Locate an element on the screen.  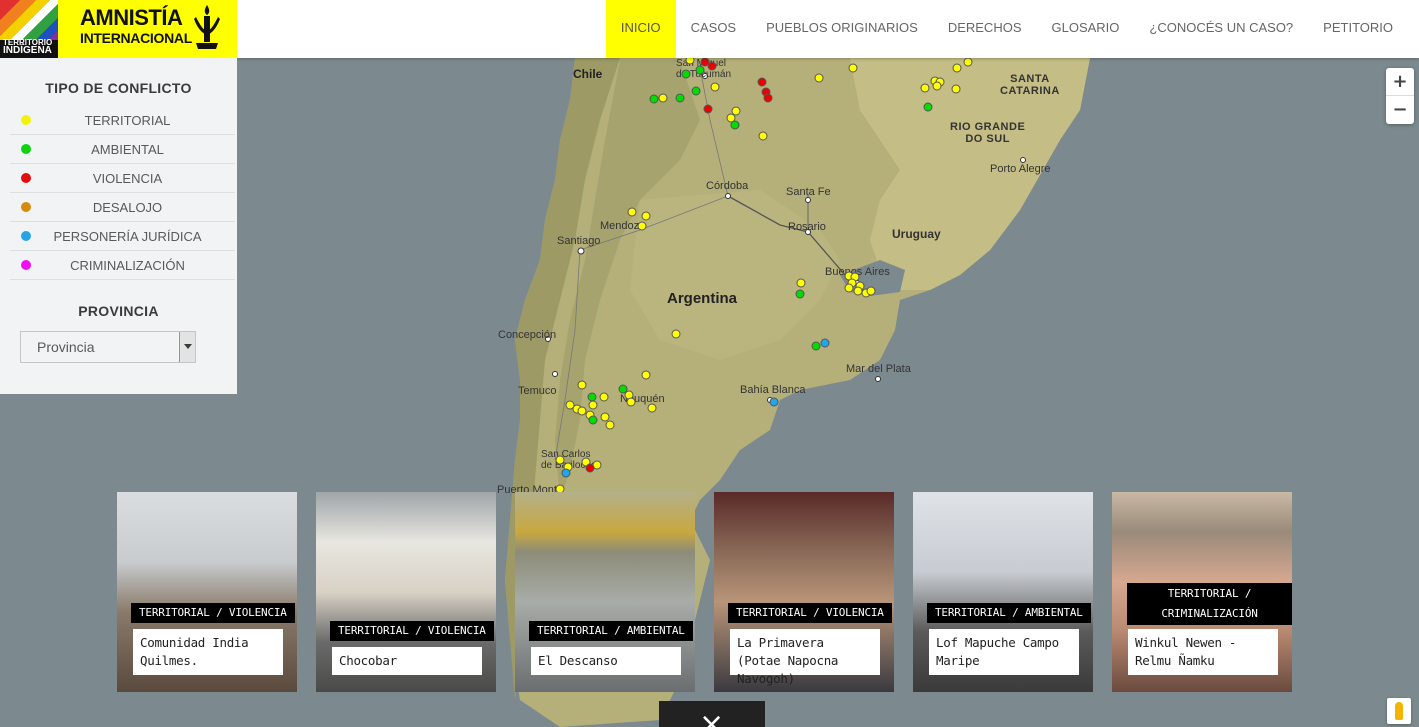
chevron-down-icon is located at coordinates (187, 347).